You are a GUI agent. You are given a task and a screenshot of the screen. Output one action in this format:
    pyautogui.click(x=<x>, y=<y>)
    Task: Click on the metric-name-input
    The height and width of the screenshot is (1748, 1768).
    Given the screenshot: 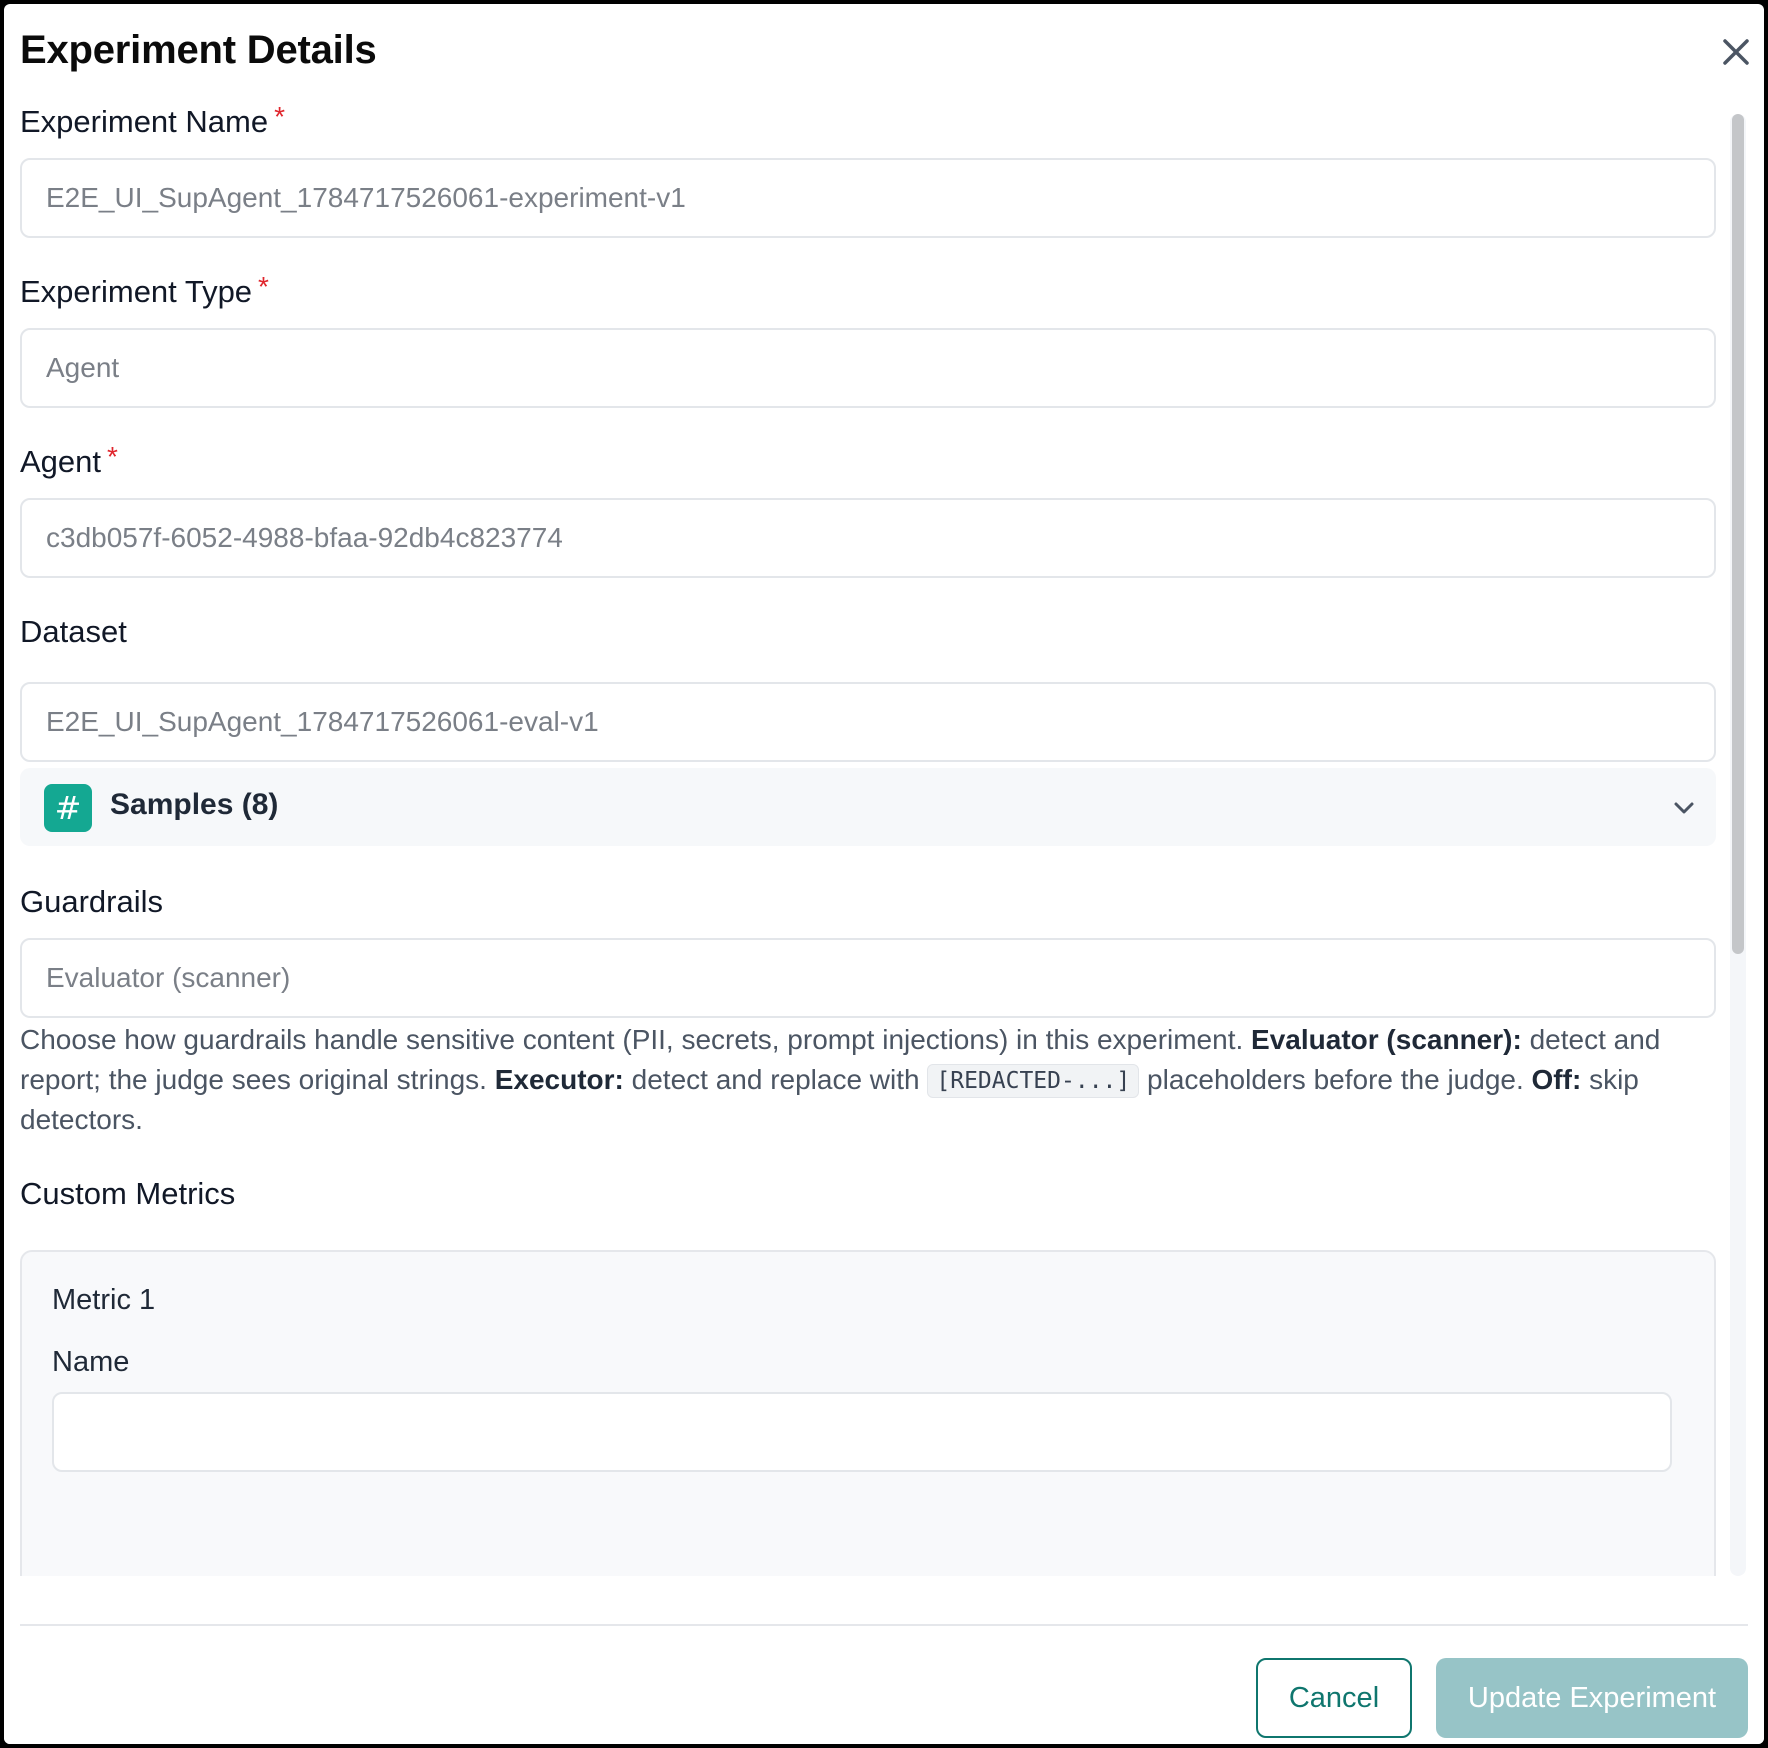 What is the action you would take?
    pyautogui.click(x=862, y=1432)
    